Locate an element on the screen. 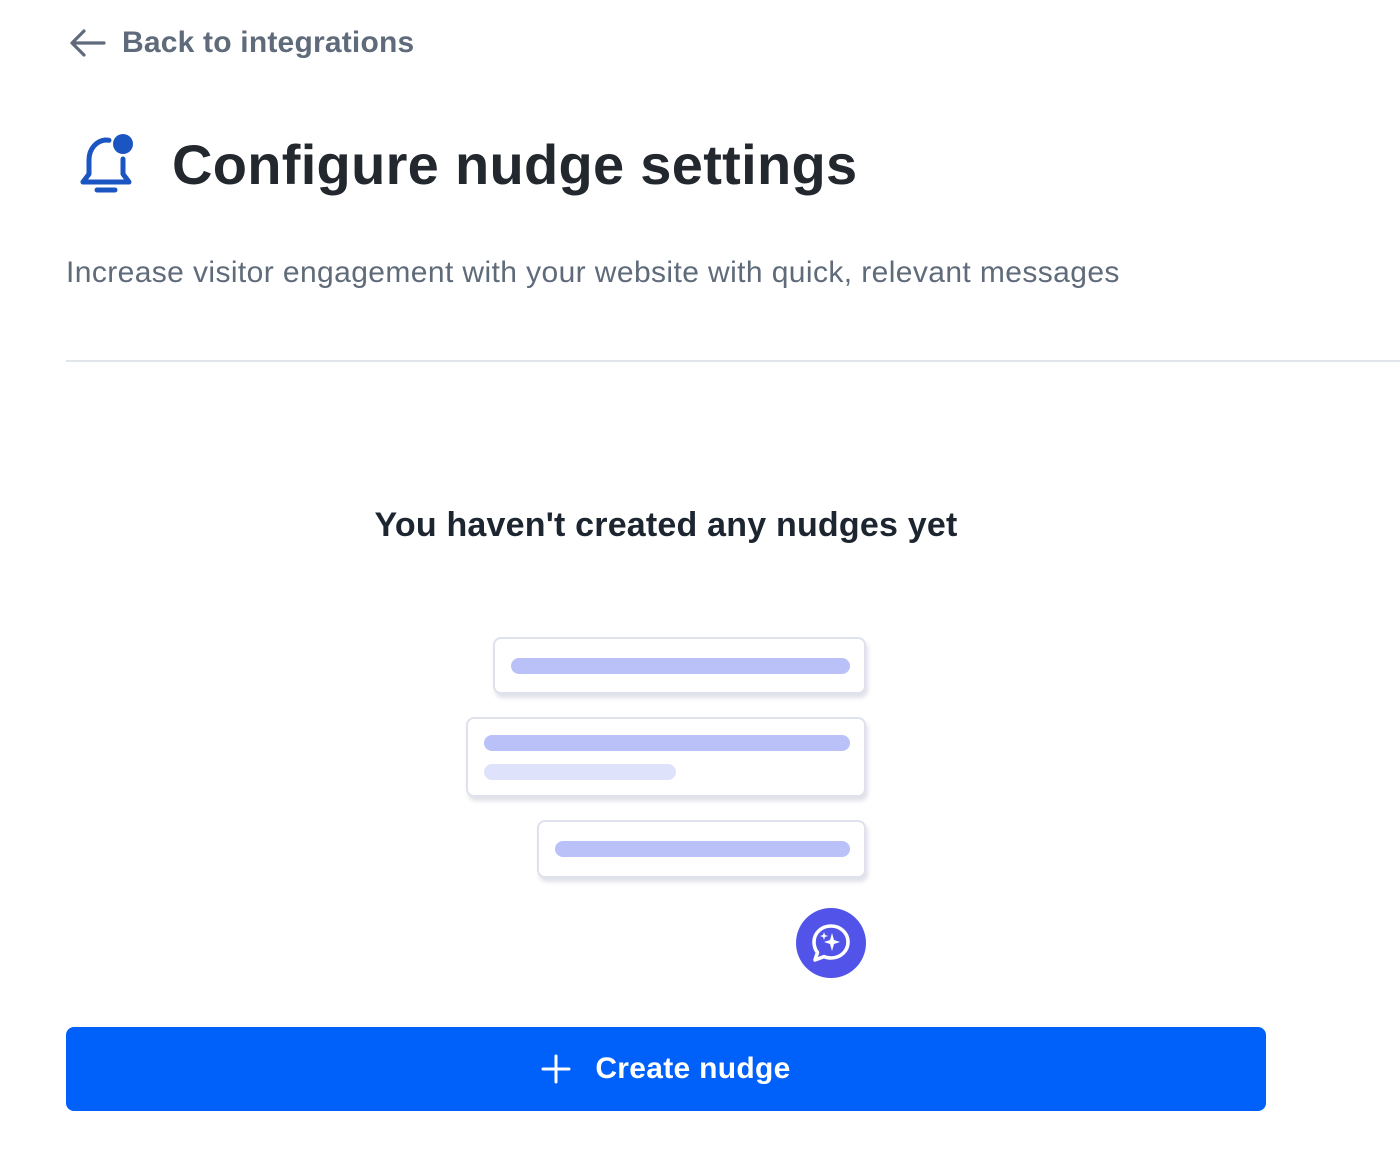  nudges-illustration is located at coordinates (670, 810).